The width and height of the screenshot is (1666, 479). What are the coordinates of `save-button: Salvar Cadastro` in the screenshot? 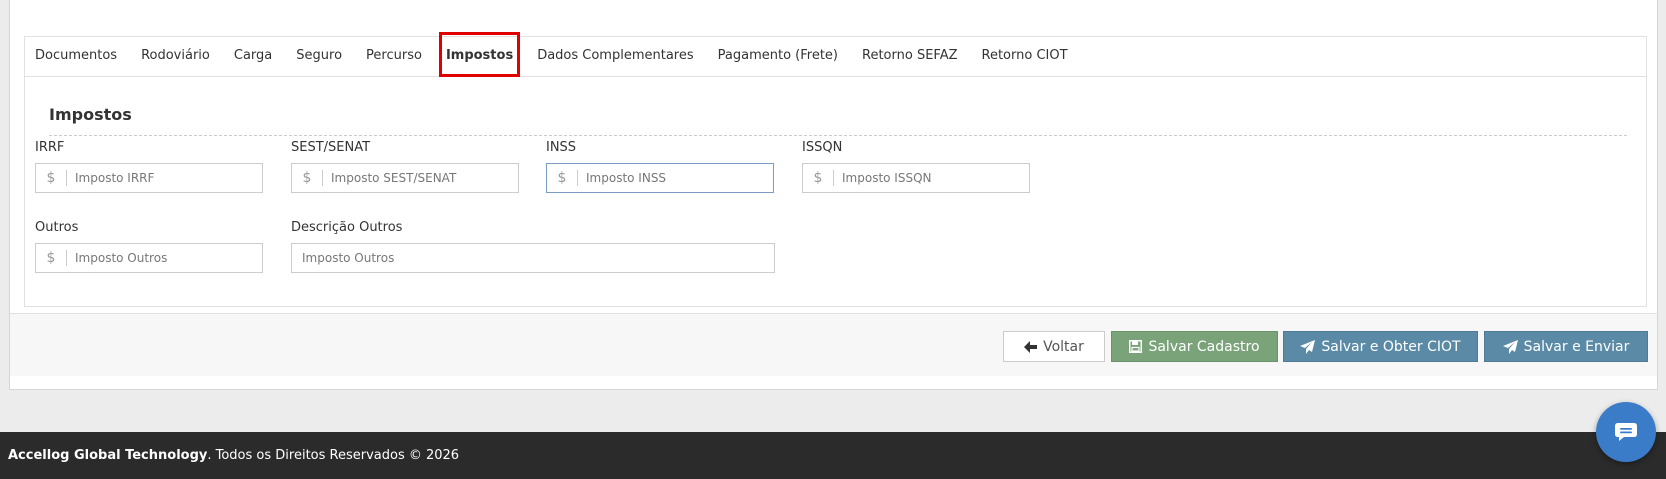 It's located at (1194, 346).